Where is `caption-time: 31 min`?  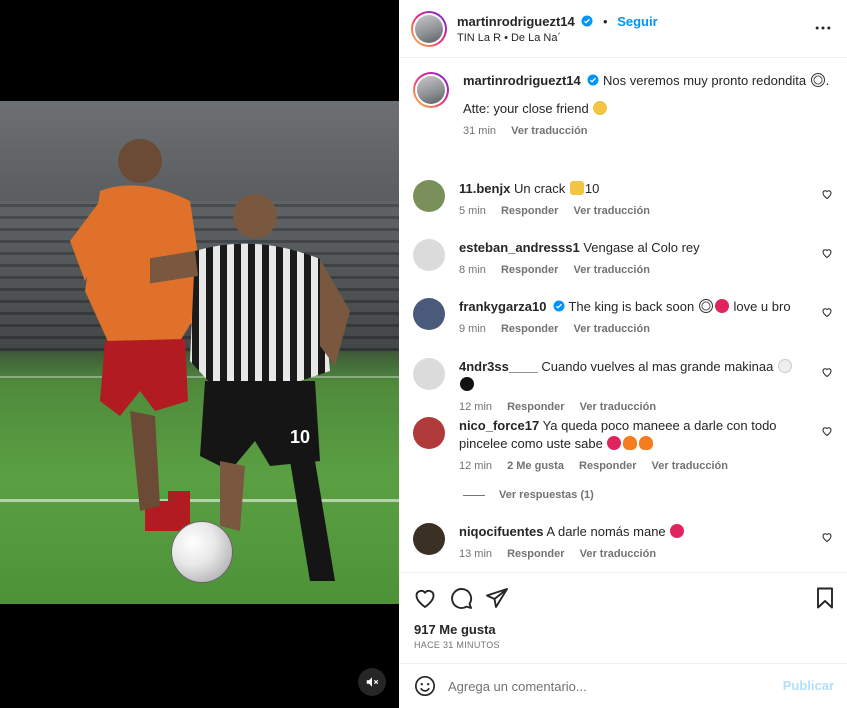 caption-time: 31 min is located at coordinates (480, 131).